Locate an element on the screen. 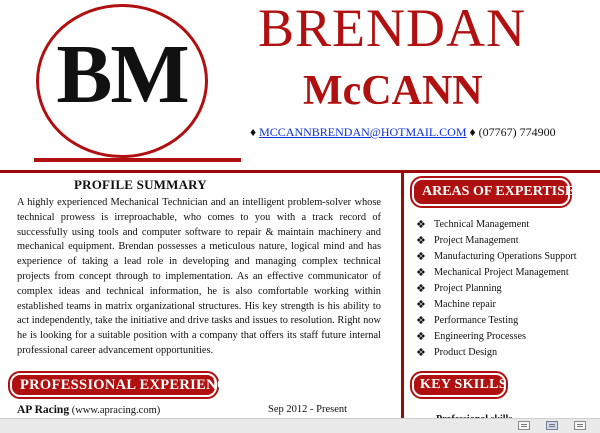 This screenshot has height=433, width=600. list-item: ❖ Project Planning is located at coordinates (459, 288).